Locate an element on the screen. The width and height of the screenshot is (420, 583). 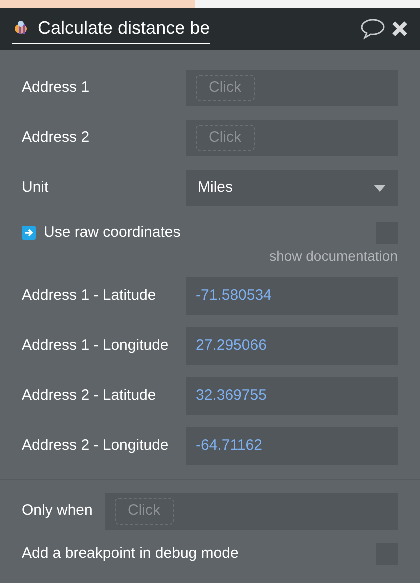
field-label: Address 2 - Longitude is located at coordinates (96, 446).